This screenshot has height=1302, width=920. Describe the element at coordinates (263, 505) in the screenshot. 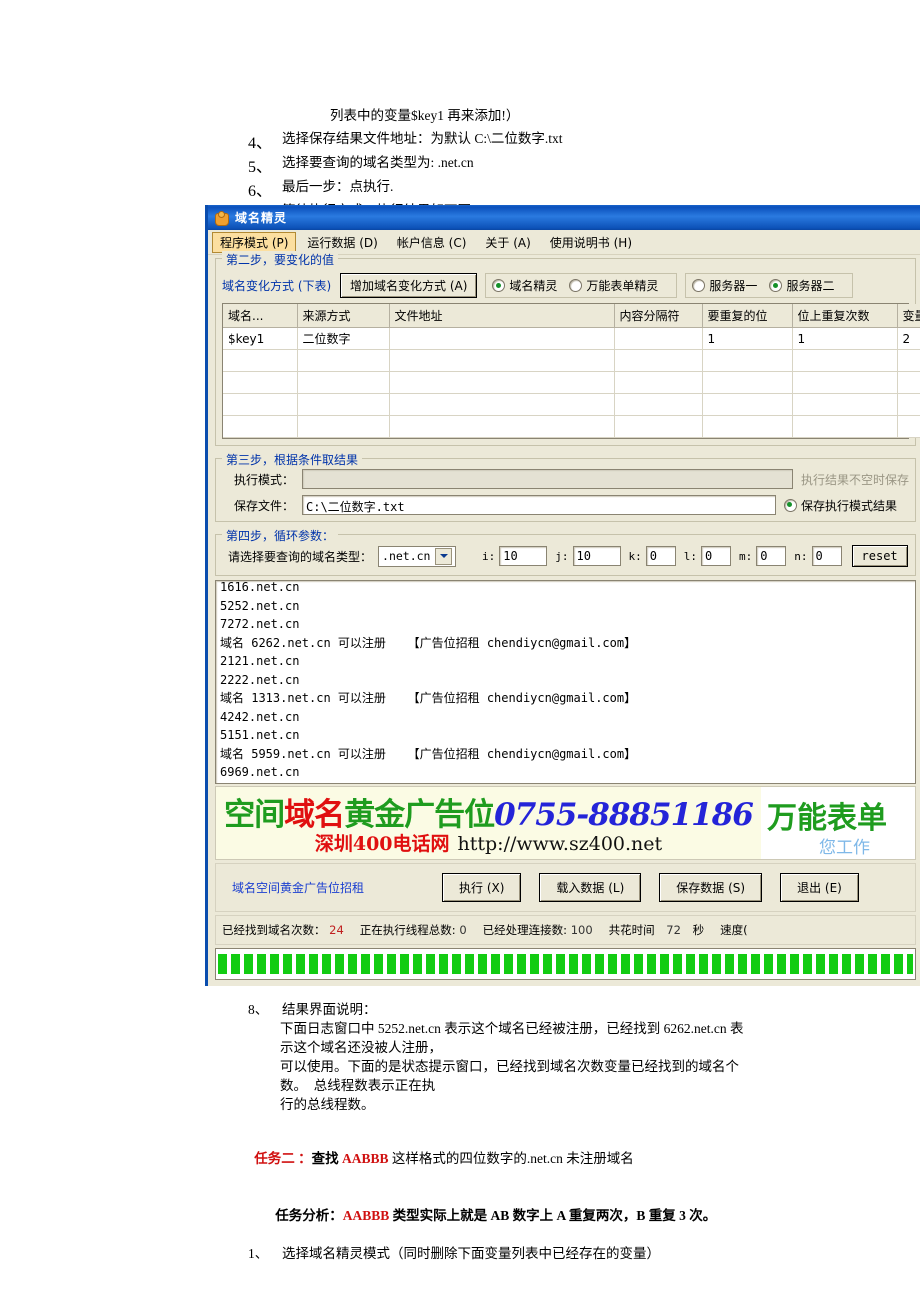

I see `save-file-label: 保存文件：` at that location.